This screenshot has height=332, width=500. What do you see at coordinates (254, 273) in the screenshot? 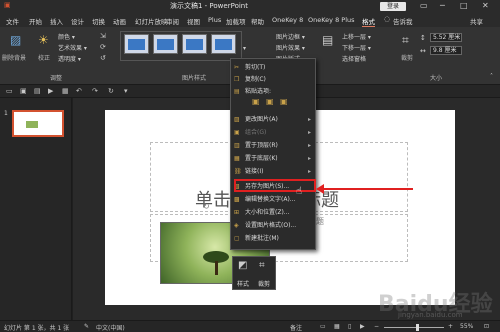
I see `mini-toolbar: ◩ ⌗ 样式 裁剪` at bounding box center [254, 273].